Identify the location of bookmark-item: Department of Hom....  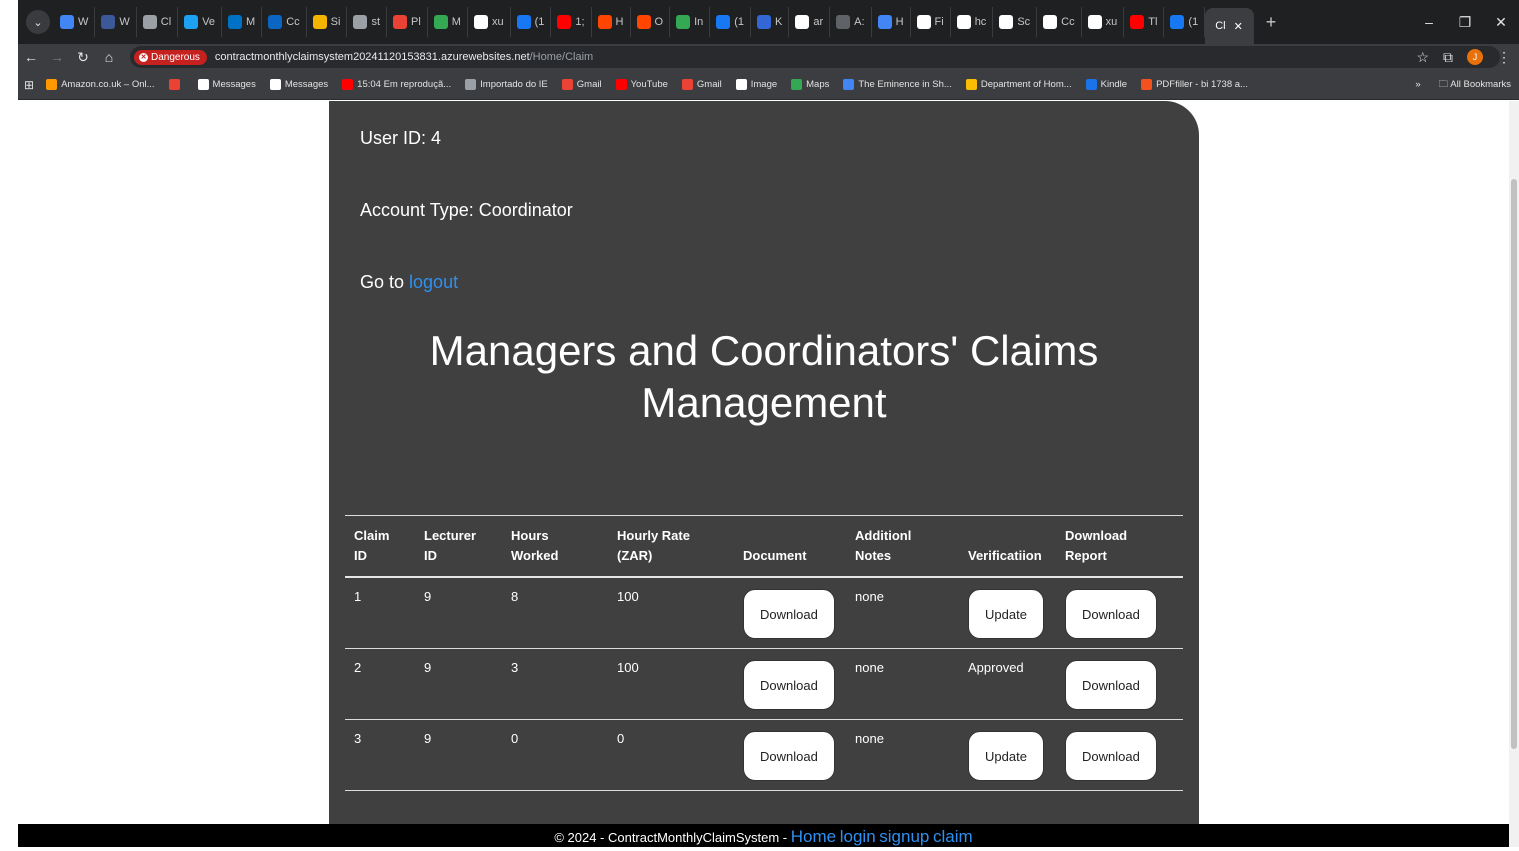
(1018, 84).